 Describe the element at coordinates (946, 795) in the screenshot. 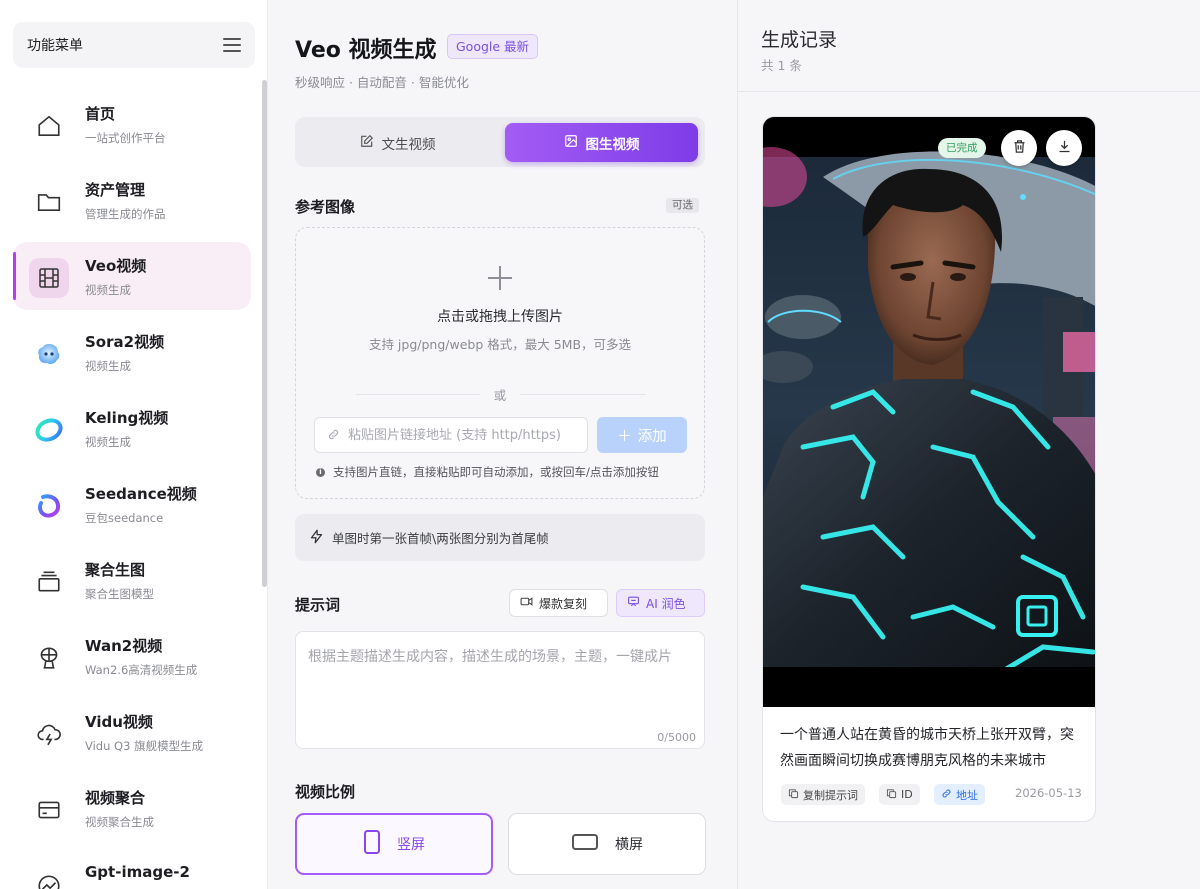

I see `link-icon` at that location.